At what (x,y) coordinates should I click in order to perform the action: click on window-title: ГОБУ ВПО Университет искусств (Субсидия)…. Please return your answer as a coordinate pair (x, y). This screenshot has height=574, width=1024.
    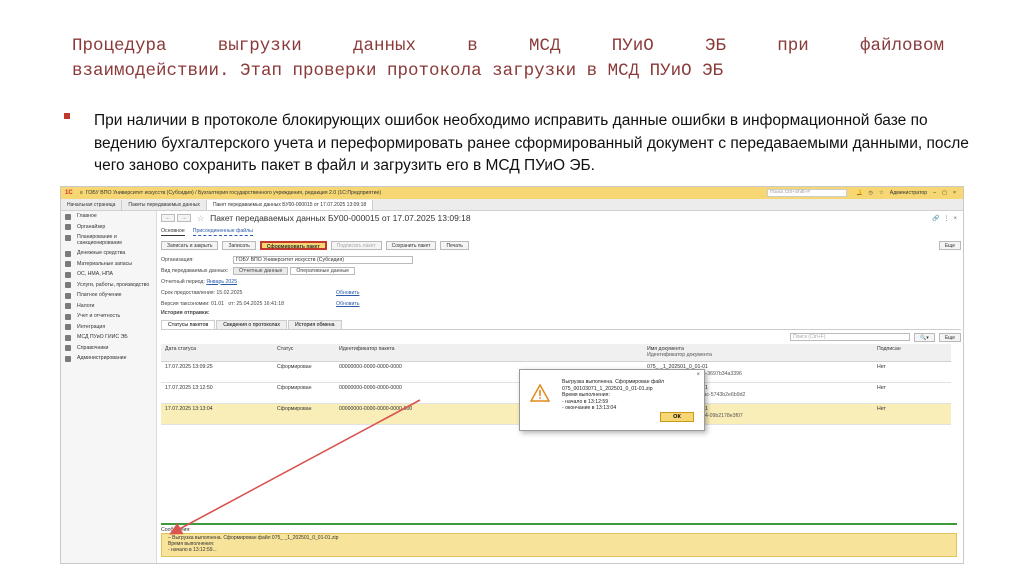
    Looking at the image, I should click on (233, 193).